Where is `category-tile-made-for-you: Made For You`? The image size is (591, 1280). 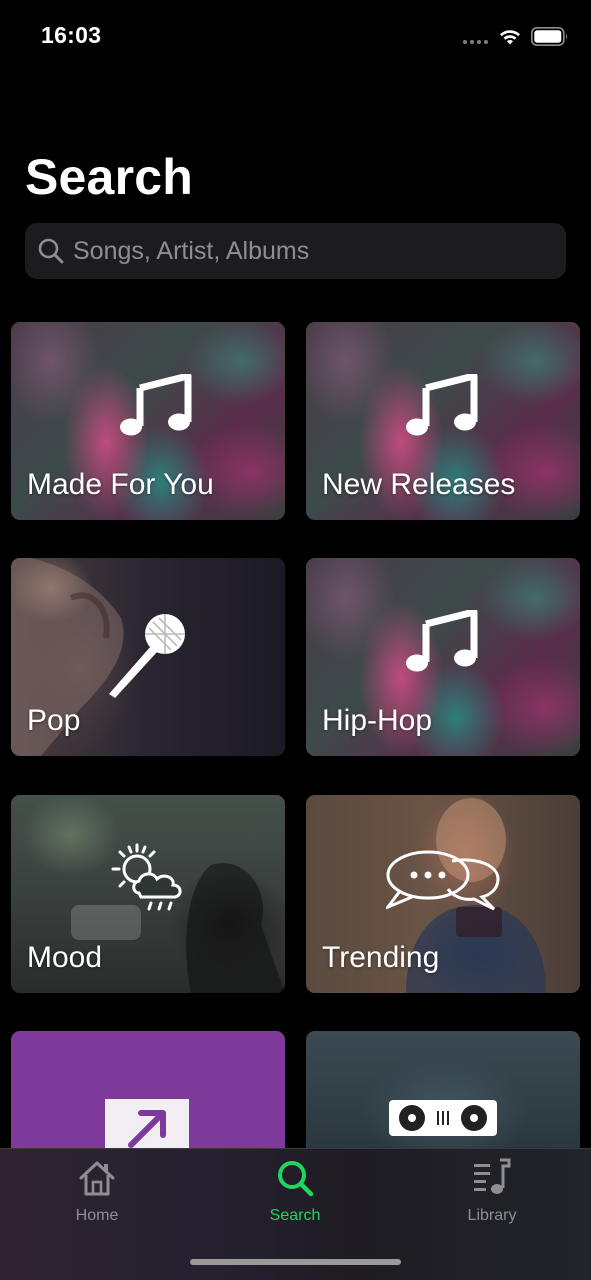
category-tile-made-for-you: Made For You is located at coordinates (148, 421).